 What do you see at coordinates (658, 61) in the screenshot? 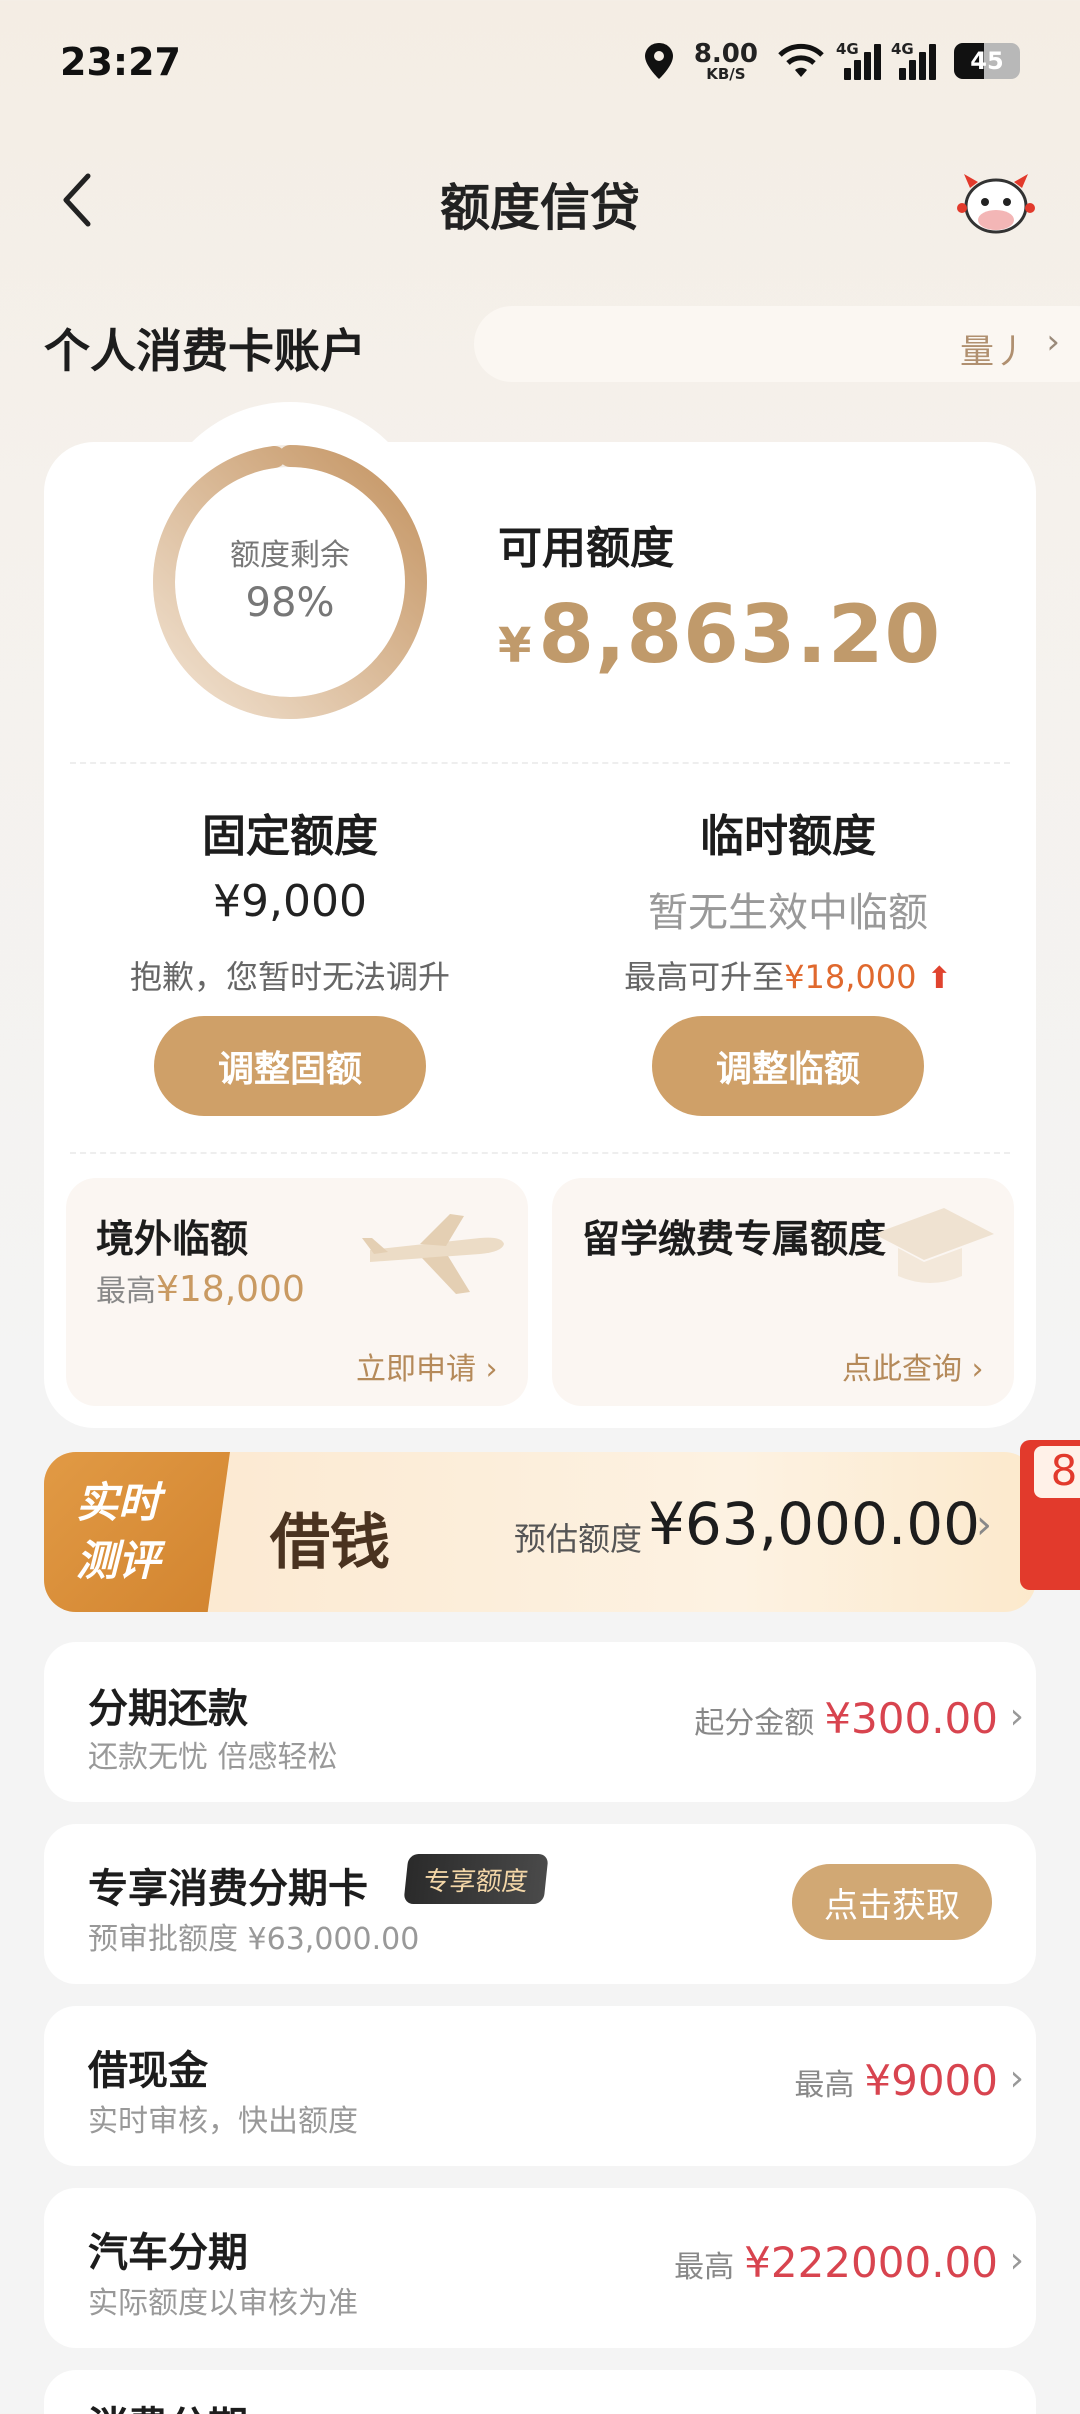
I see `location-icon` at bounding box center [658, 61].